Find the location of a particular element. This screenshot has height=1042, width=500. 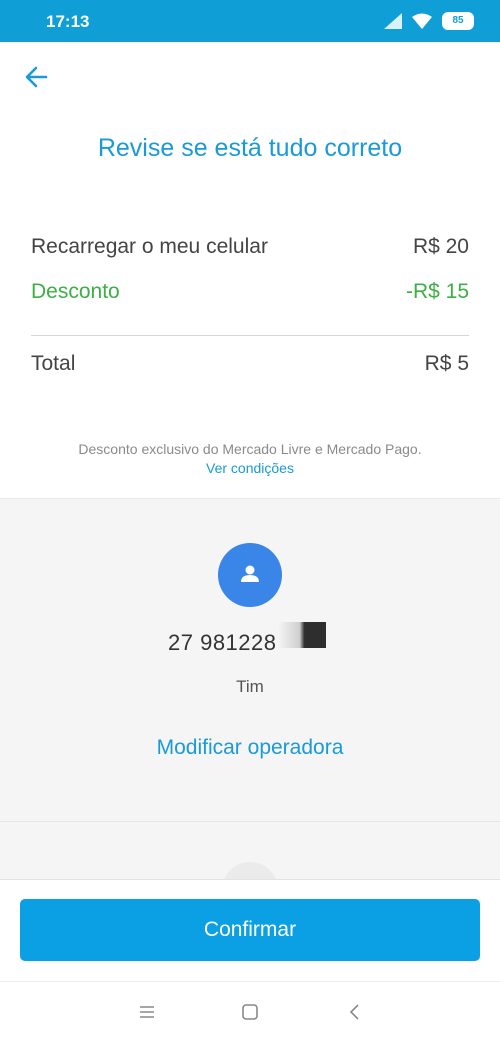

total-label: Total is located at coordinates (53, 363).